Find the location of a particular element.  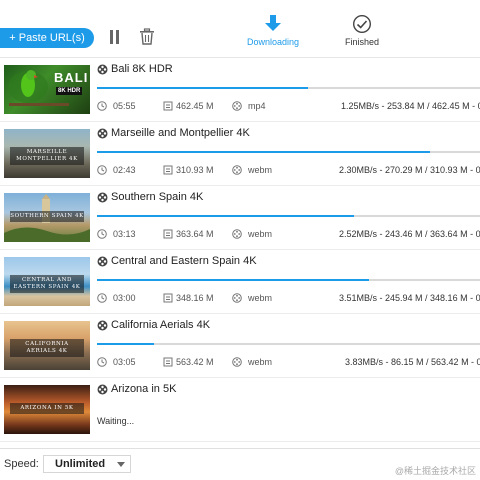

thumbnail-title-text: Central and Eastern Spain 4K is located at coordinates (47, 284).